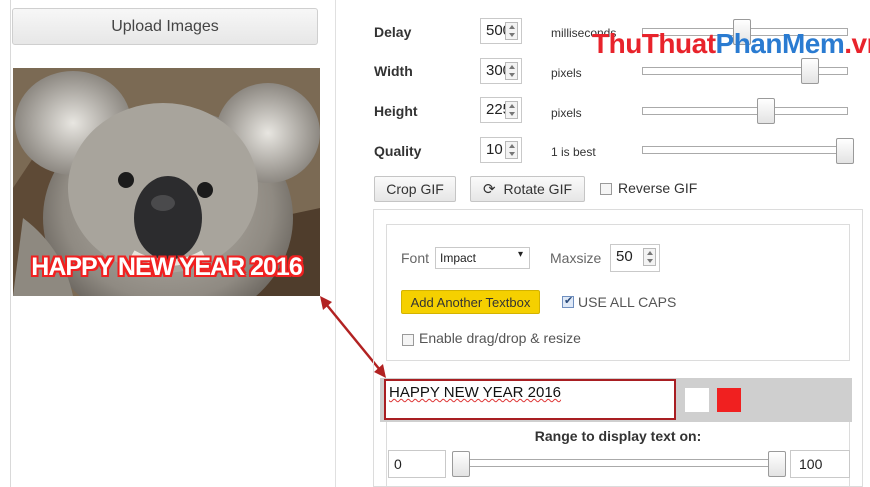 The width and height of the screenshot is (870, 487). I want to click on height-slider-track, so click(745, 111).